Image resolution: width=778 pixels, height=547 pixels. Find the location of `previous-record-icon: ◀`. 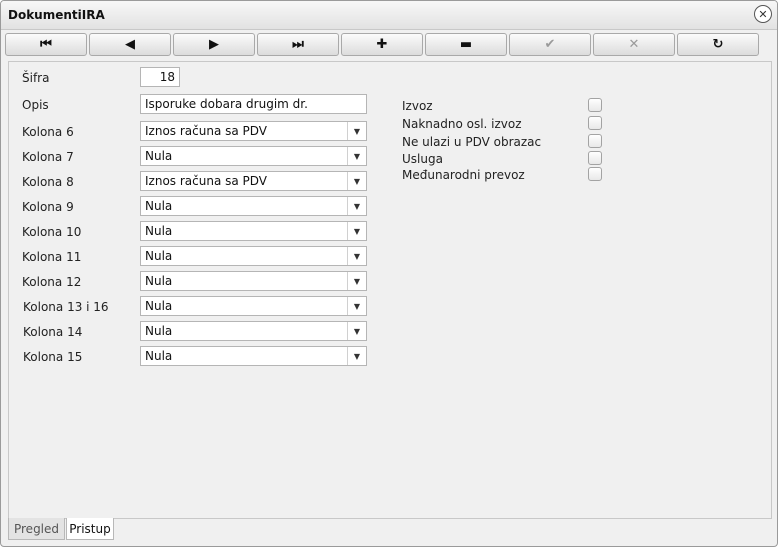

previous-record-icon: ◀ is located at coordinates (130, 44).